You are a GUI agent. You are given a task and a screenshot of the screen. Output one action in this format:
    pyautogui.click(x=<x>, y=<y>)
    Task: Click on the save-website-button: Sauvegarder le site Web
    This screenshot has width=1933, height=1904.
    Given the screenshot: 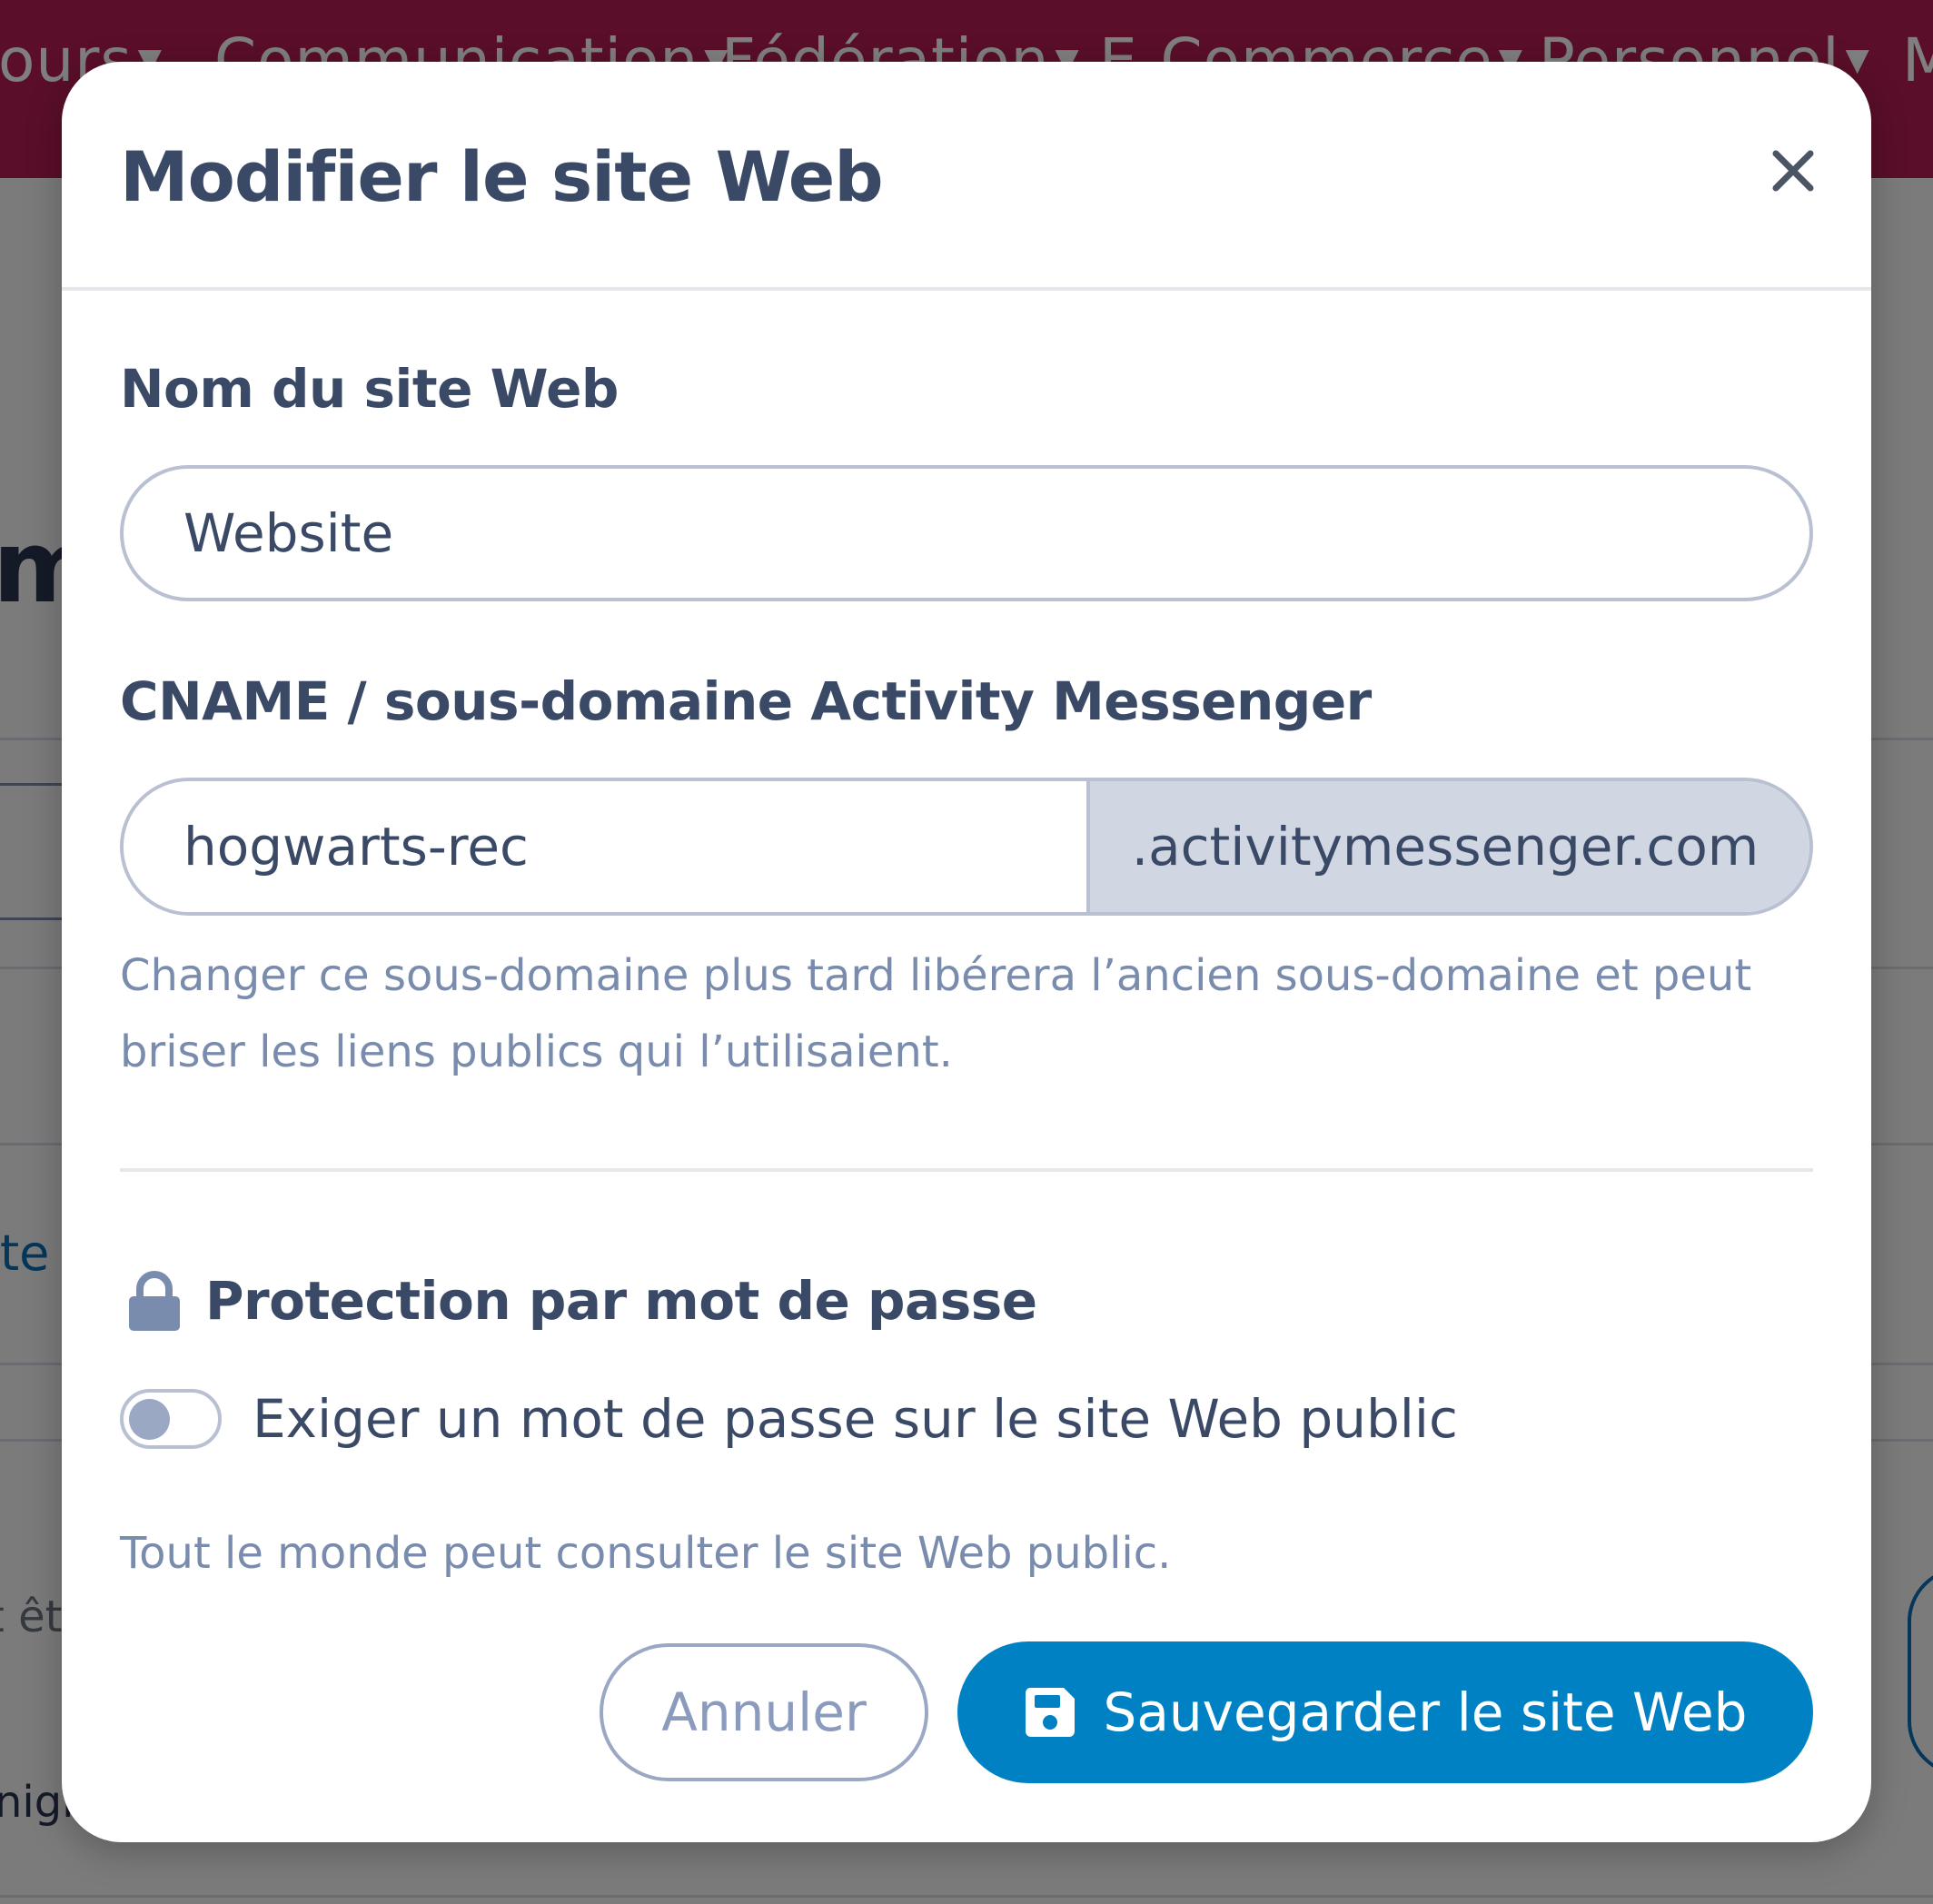 What is the action you would take?
    pyautogui.click(x=1385, y=1712)
    